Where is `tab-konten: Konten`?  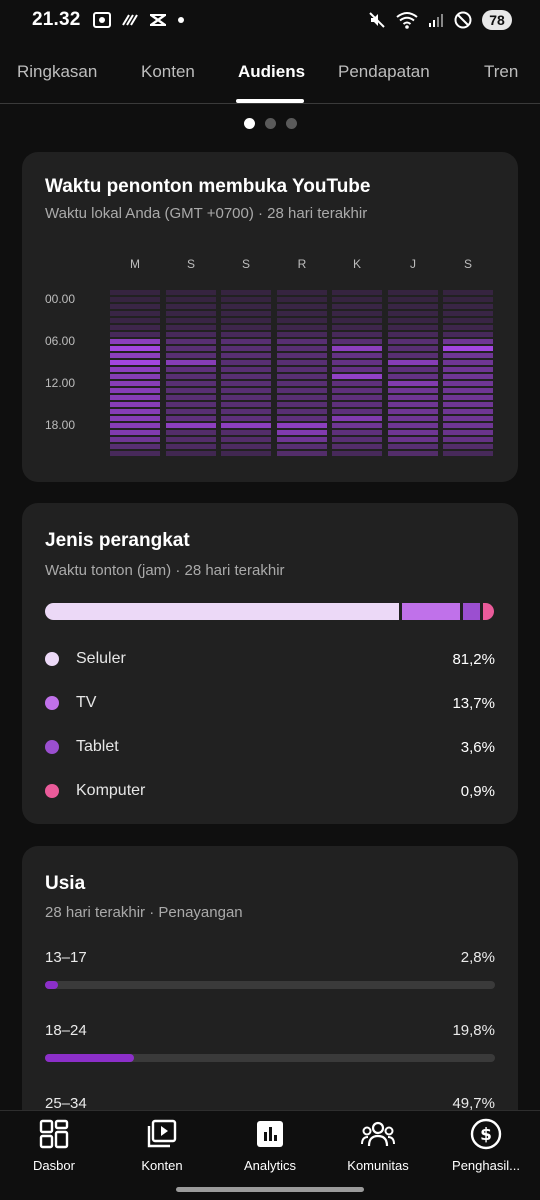
tab-konten: Konten is located at coordinates (168, 72).